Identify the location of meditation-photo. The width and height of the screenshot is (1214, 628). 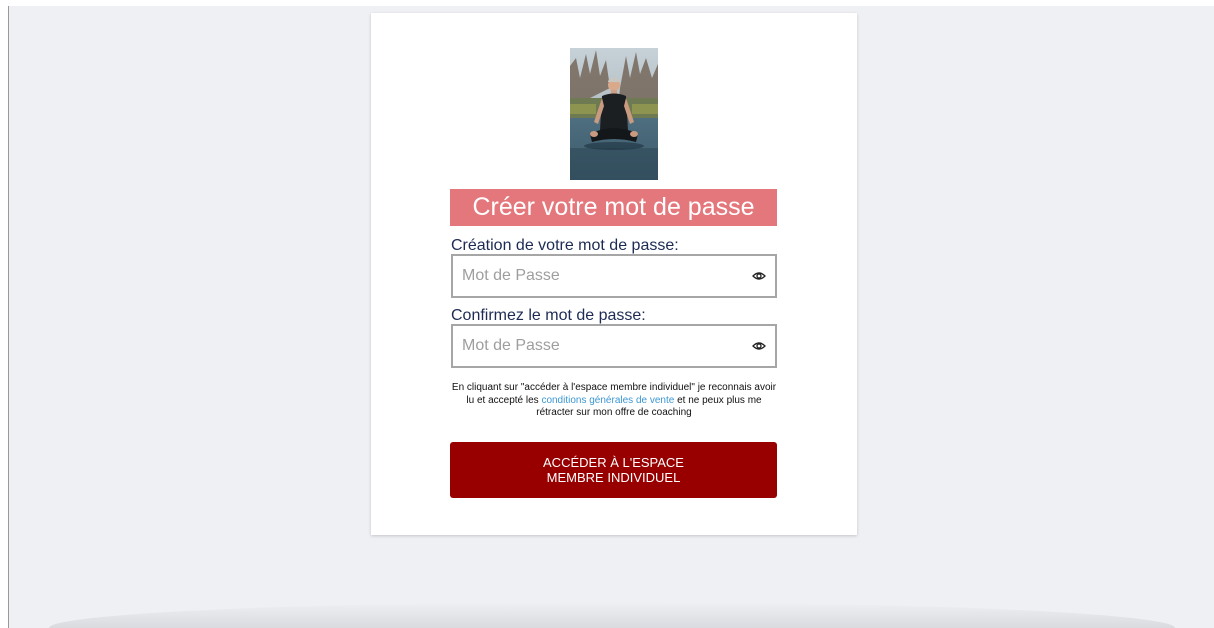
(614, 114).